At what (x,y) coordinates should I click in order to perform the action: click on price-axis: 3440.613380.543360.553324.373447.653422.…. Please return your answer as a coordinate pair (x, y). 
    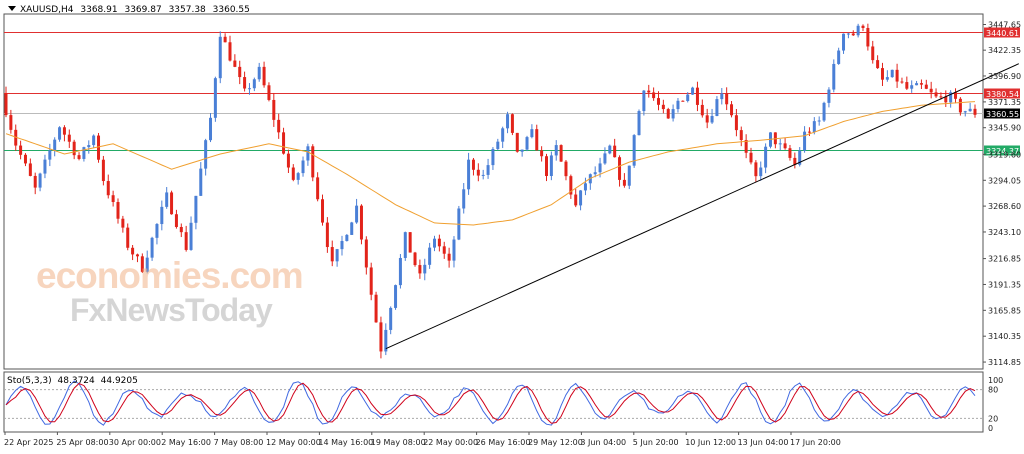
    Looking at the image, I should click on (1002, 193).